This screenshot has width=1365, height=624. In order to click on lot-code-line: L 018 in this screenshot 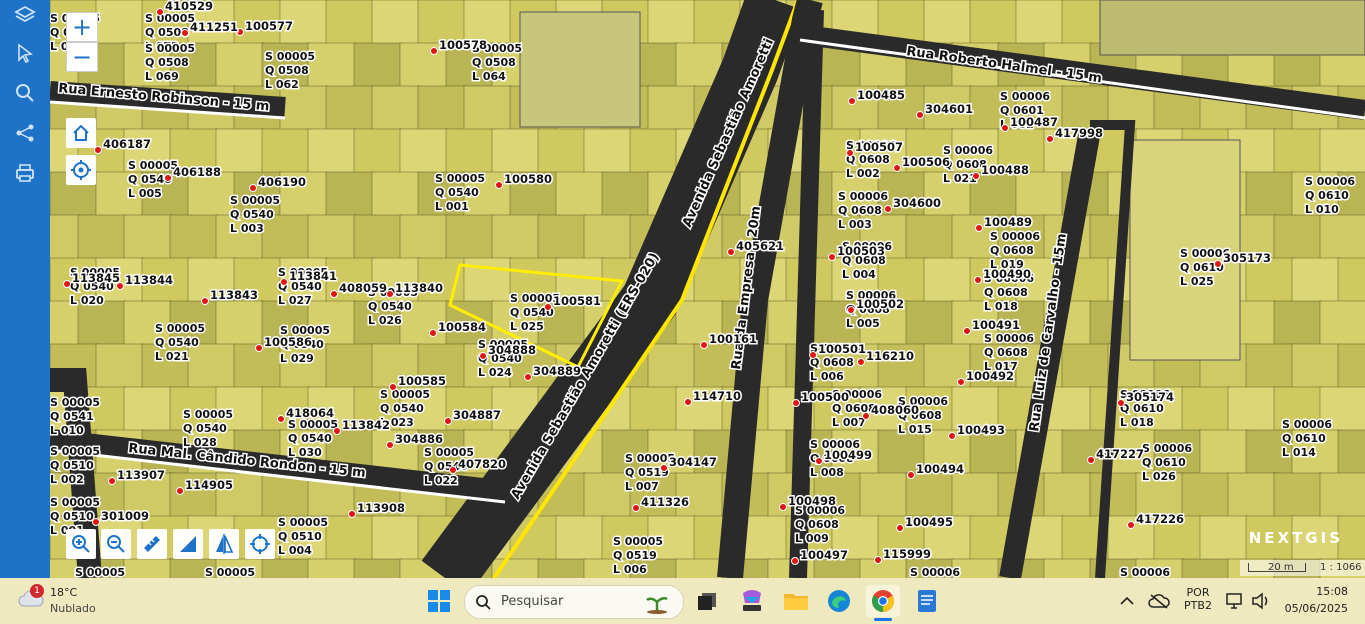, I will do `click(1001, 306)`.